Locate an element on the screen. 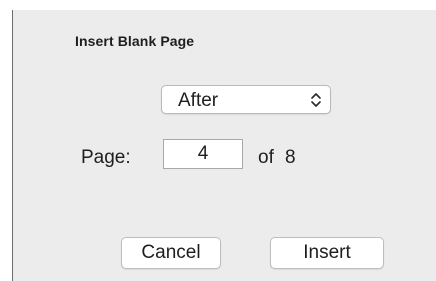 Image resolution: width=436 pixels, height=281 pixels. dialog-title: Insert Blank Page is located at coordinates (135, 41).